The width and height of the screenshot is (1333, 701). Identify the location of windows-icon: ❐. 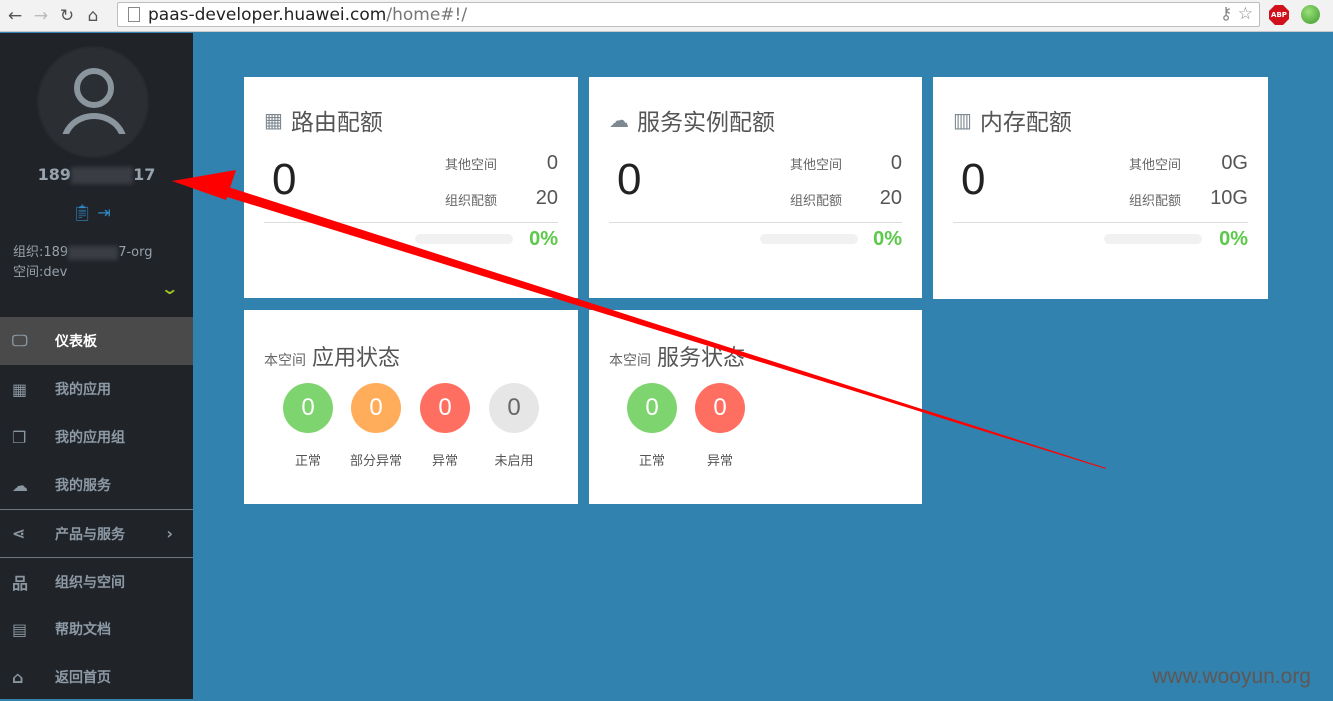
(19, 437).